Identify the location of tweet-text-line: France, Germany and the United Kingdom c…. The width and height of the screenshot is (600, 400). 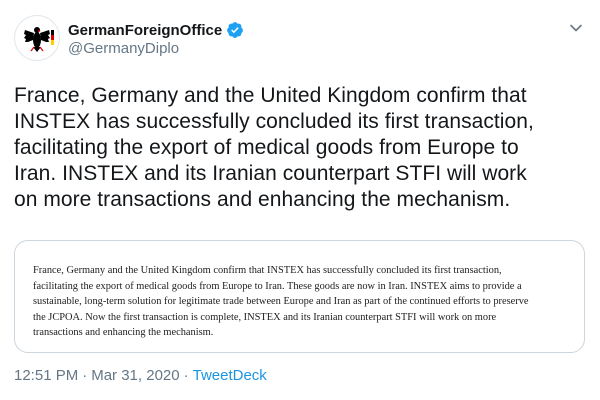
(270, 95).